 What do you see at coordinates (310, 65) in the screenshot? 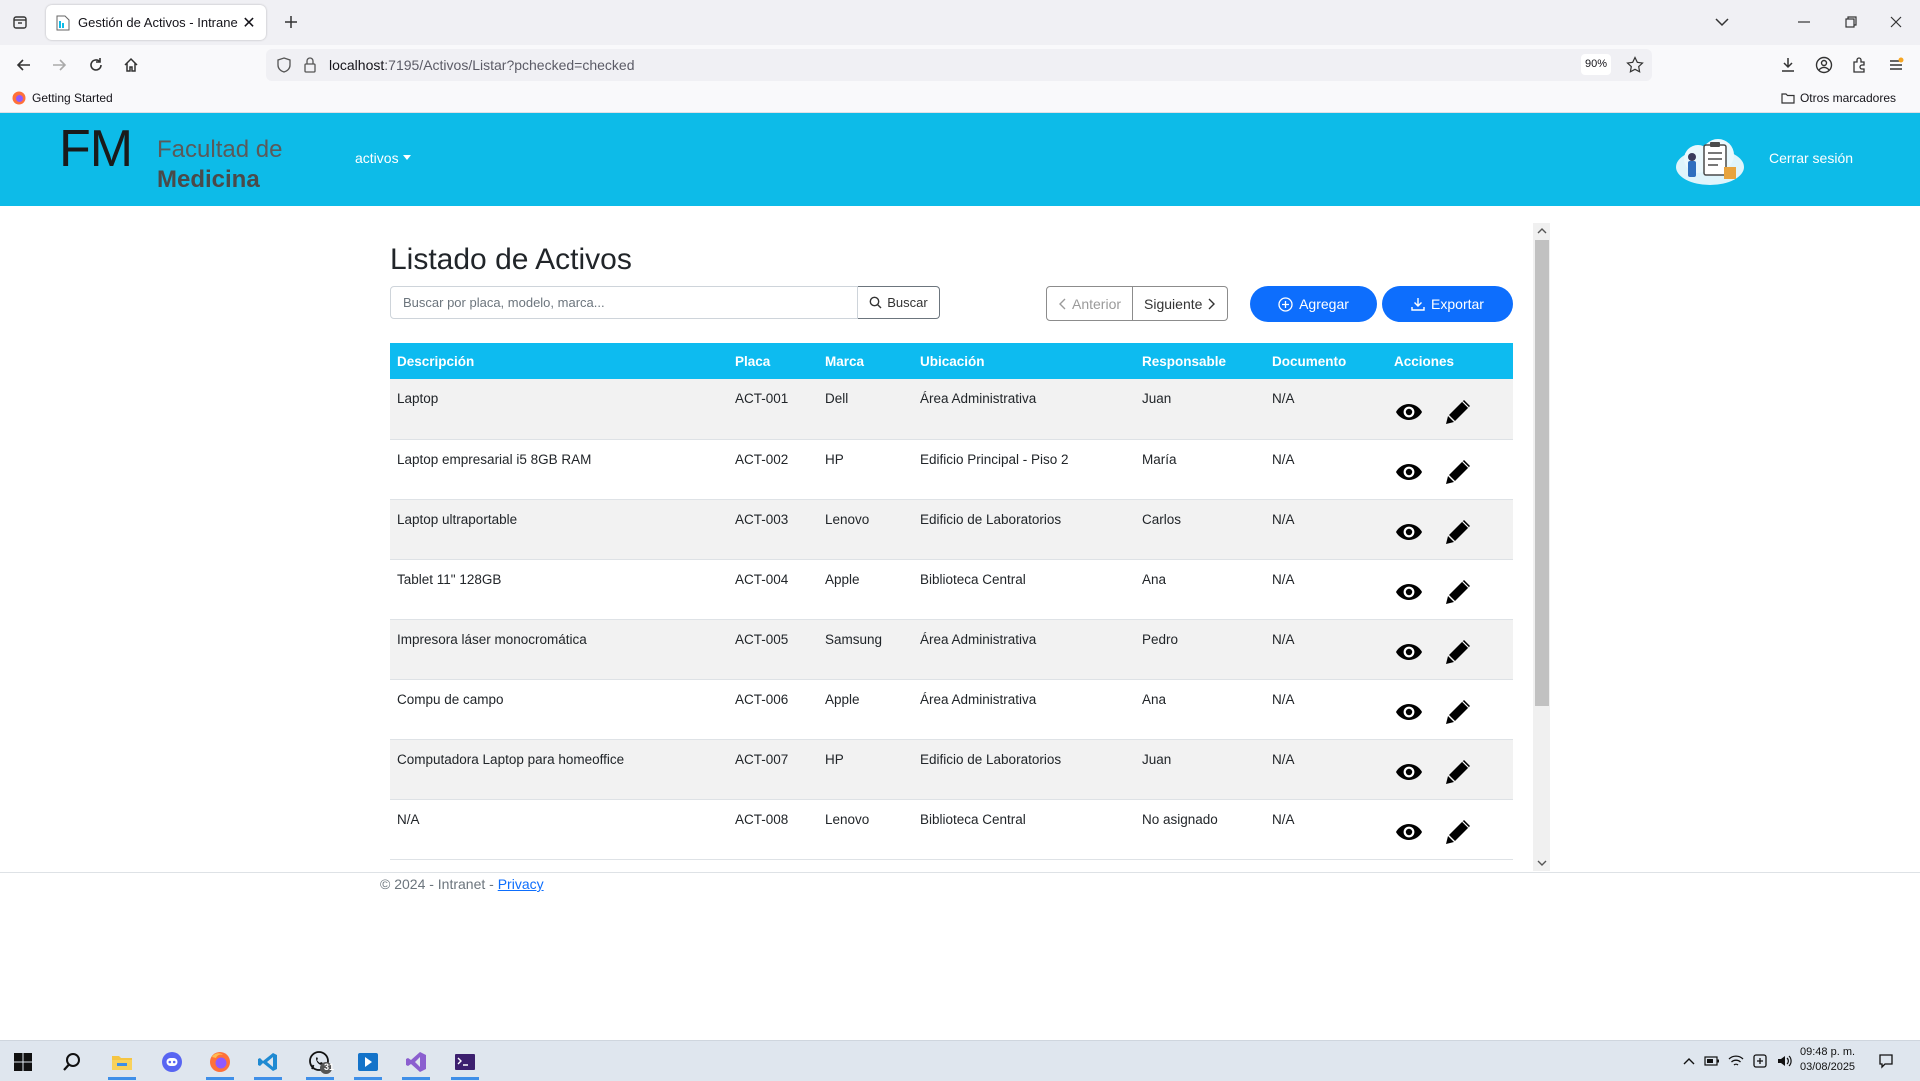
I see `lock-icon` at bounding box center [310, 65].